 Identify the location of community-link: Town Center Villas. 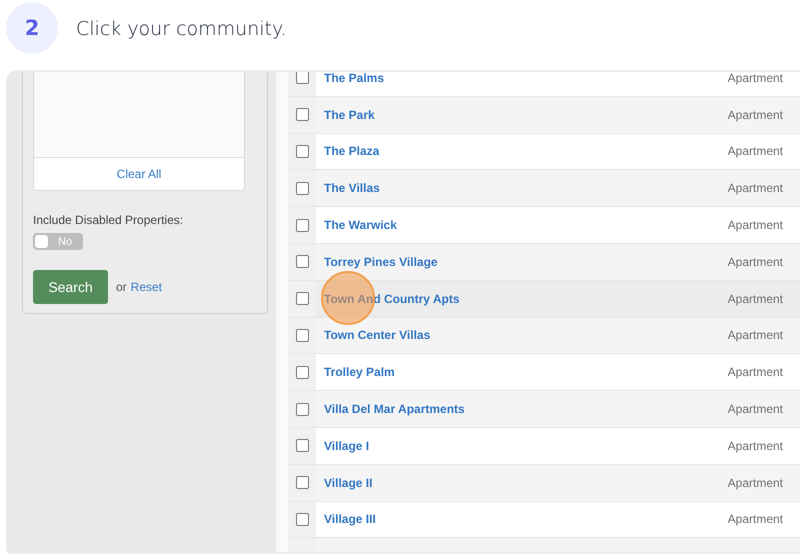
(526, 335).